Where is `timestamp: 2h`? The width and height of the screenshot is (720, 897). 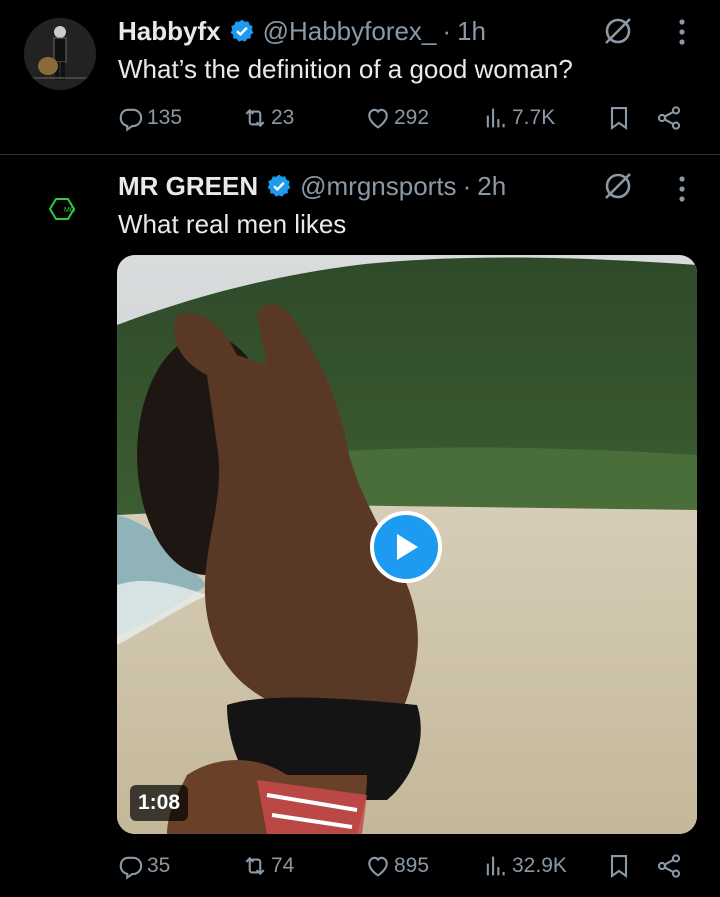
timestamp: 2h is located at coordinates (491, 186).